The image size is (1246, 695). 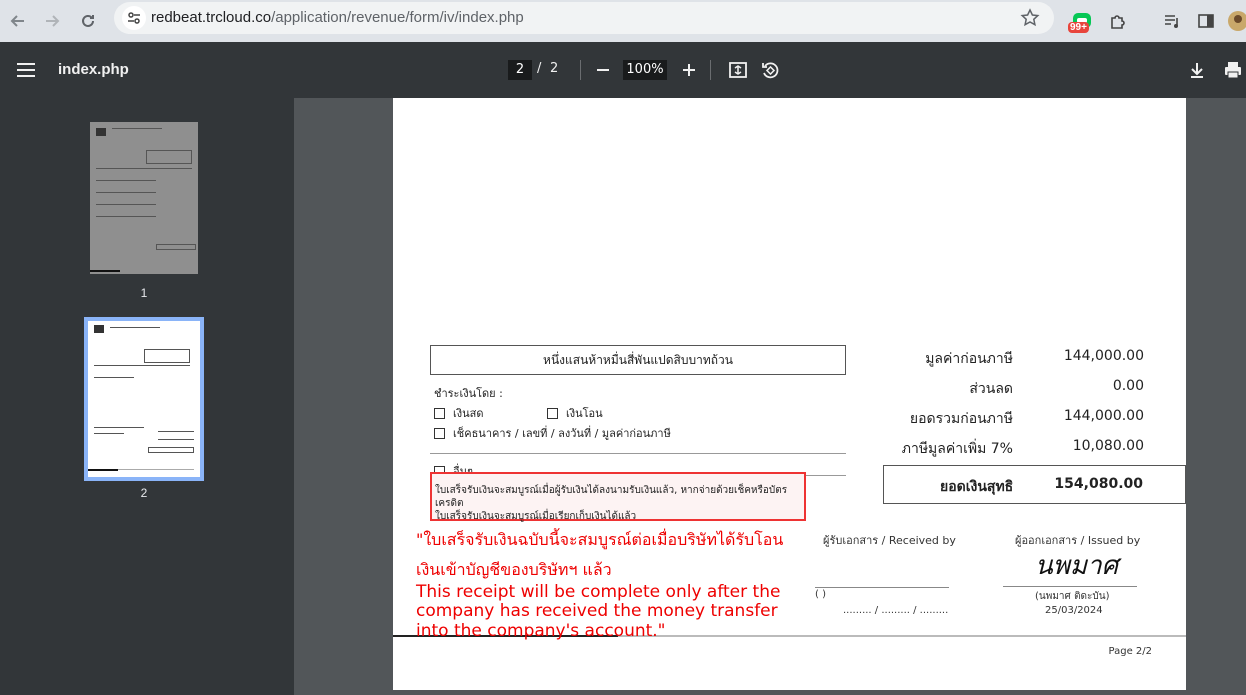 I want to click on issue-date: 25/03/2024, so click(x=1074, y=610).